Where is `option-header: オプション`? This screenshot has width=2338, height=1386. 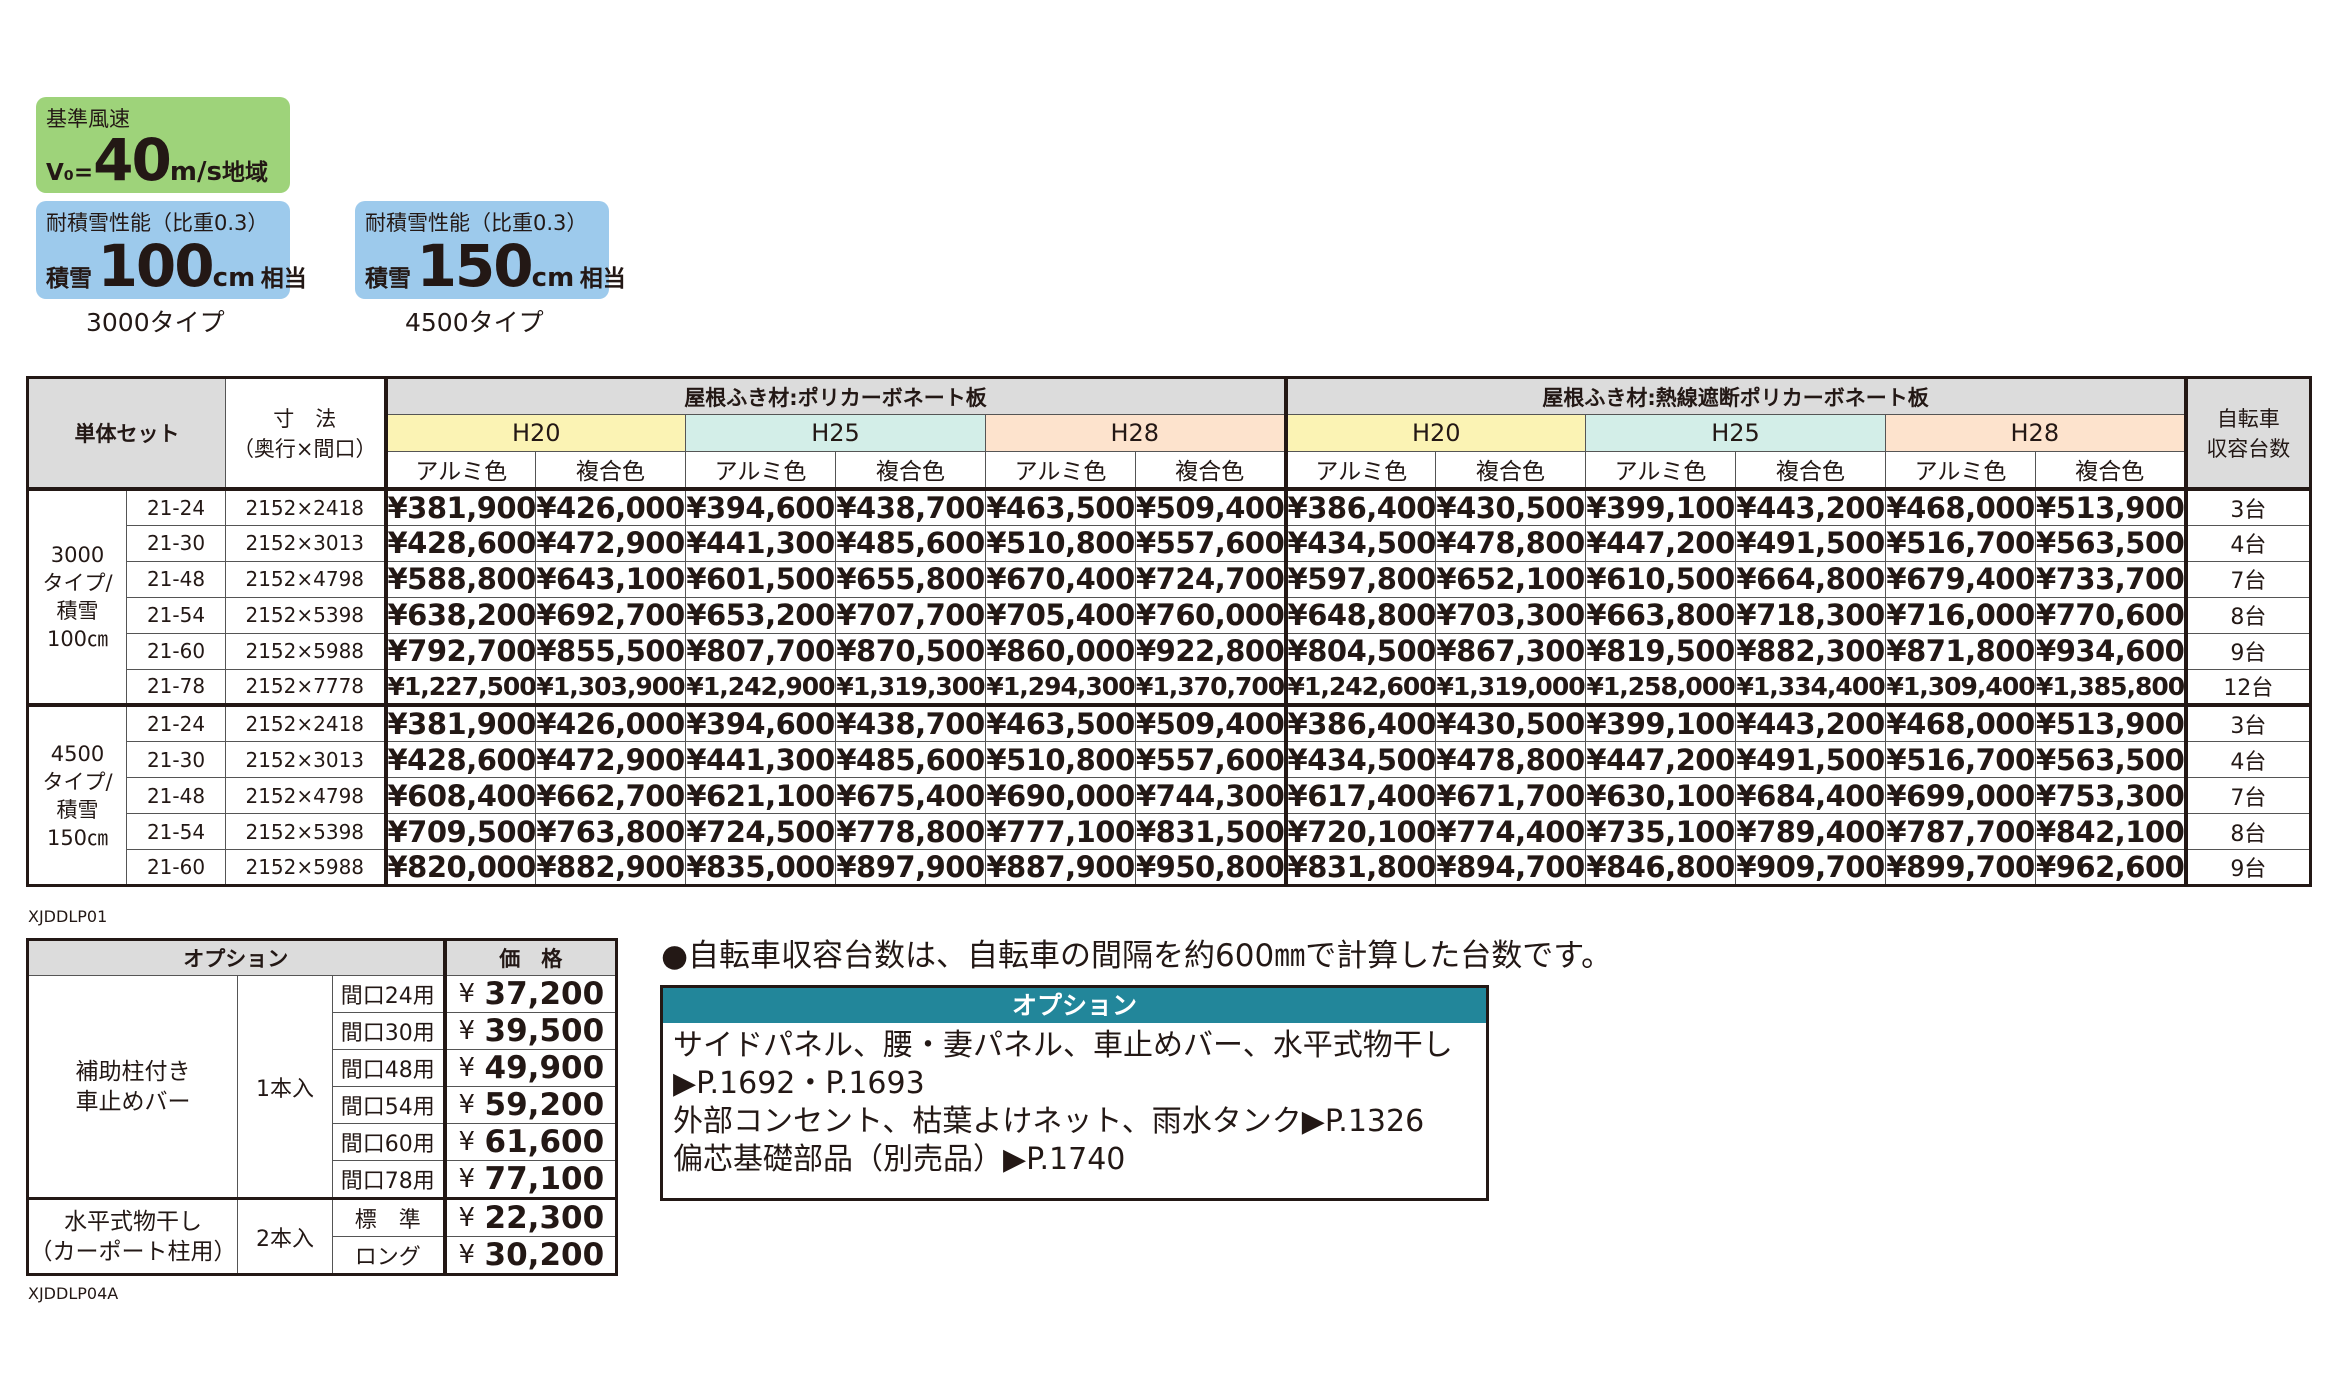 option-header: オプション is located at coordinates (236, 957).